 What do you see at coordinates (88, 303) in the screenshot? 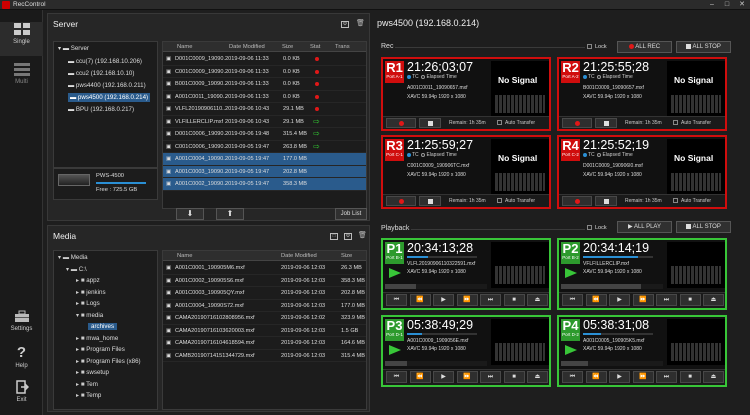
I see `tree-node: ▸ ■ Logs` at bounding box center [88, 303].